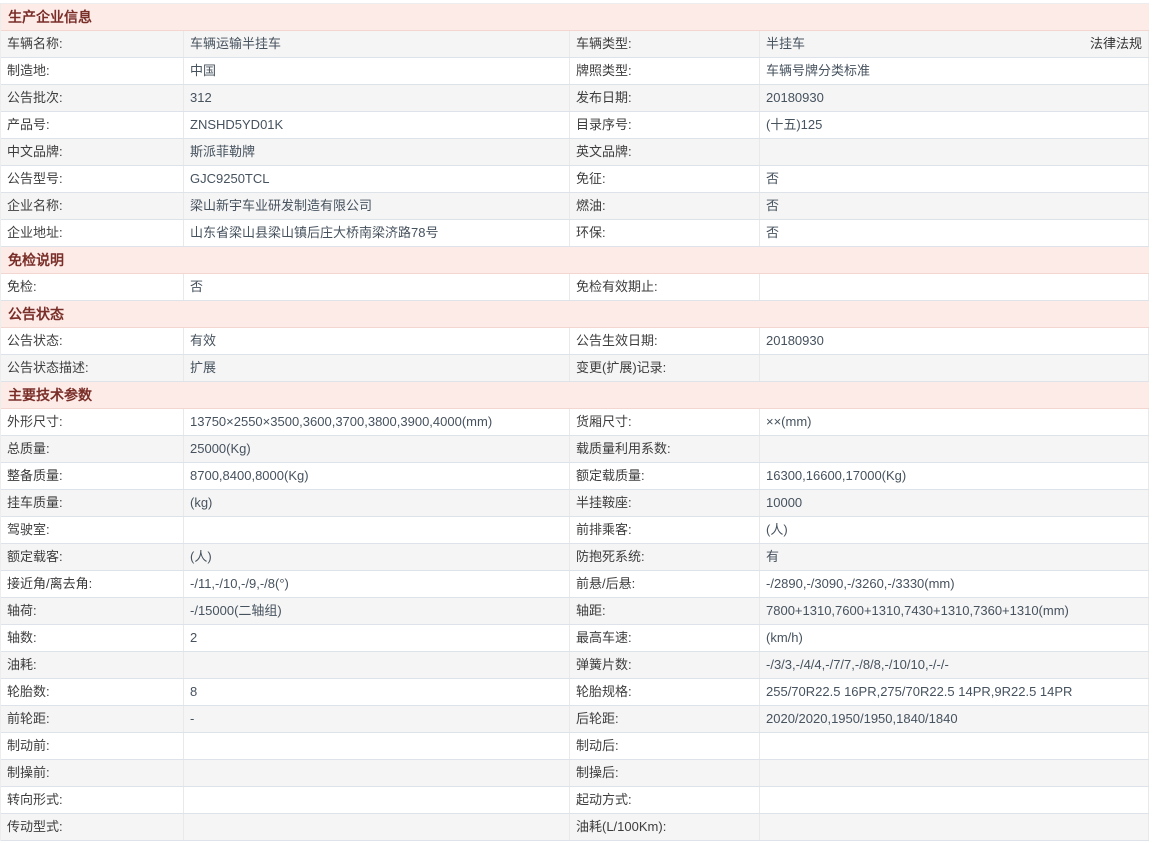 The image size is (1153, 843). What do you see at coordinates (377, 125) in the screenshot?
I see `field-value: ZNSHD5YD01K` at bounding box center [377, 125].